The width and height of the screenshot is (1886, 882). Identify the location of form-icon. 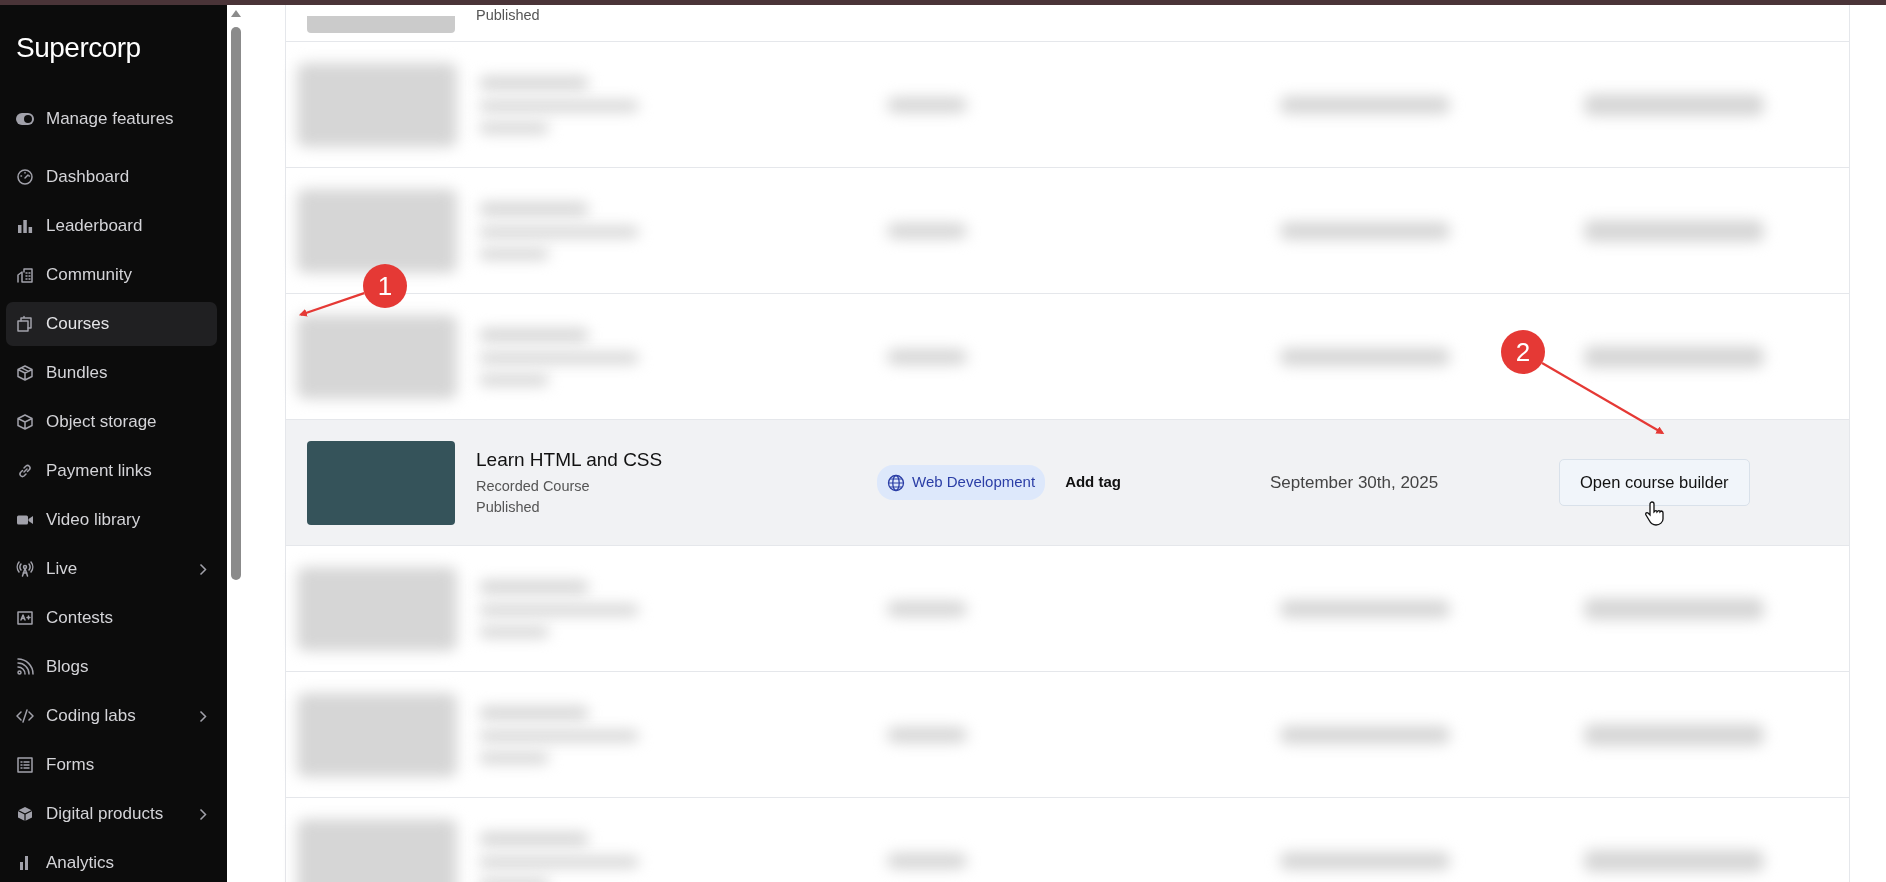
(25, 765).